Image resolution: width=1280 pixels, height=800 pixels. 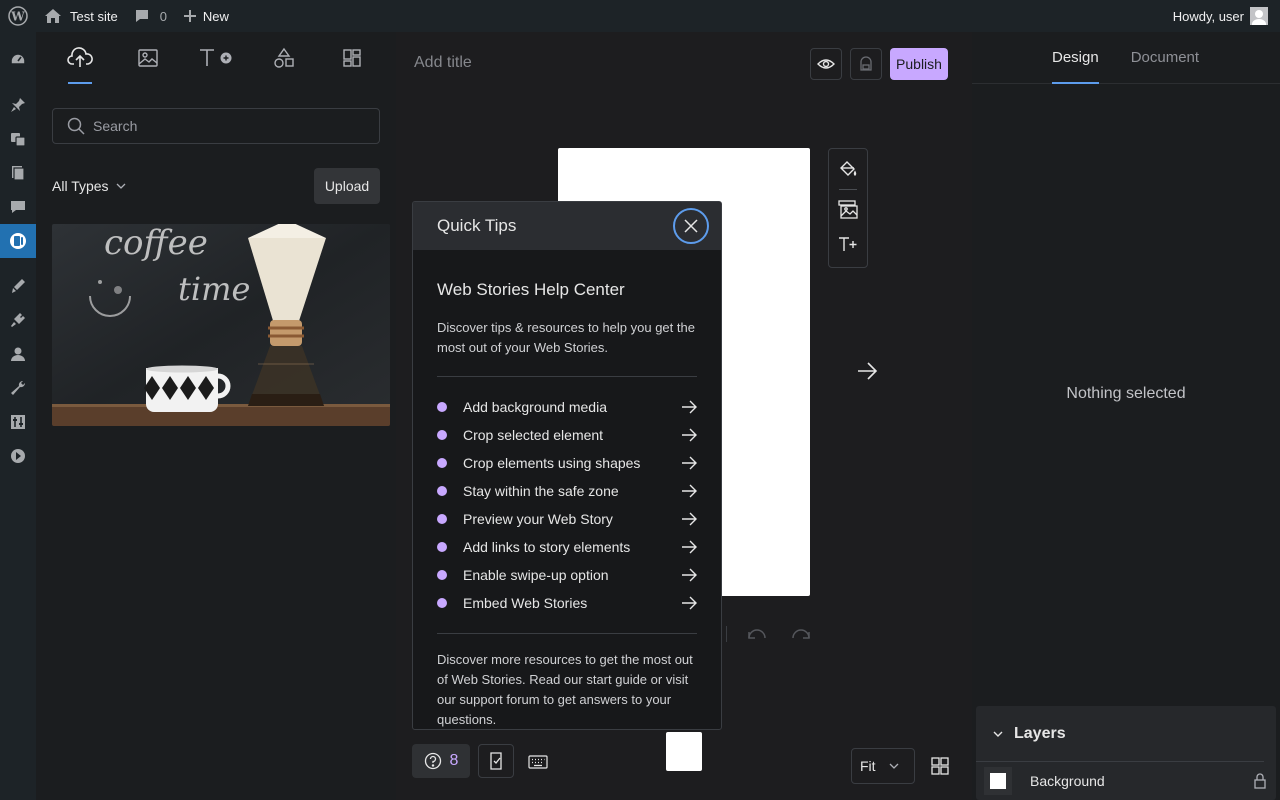 What do you see at coordinates (18, 207) in the screenshot?
I see `comments-icon` at bounding box center [18, 207].